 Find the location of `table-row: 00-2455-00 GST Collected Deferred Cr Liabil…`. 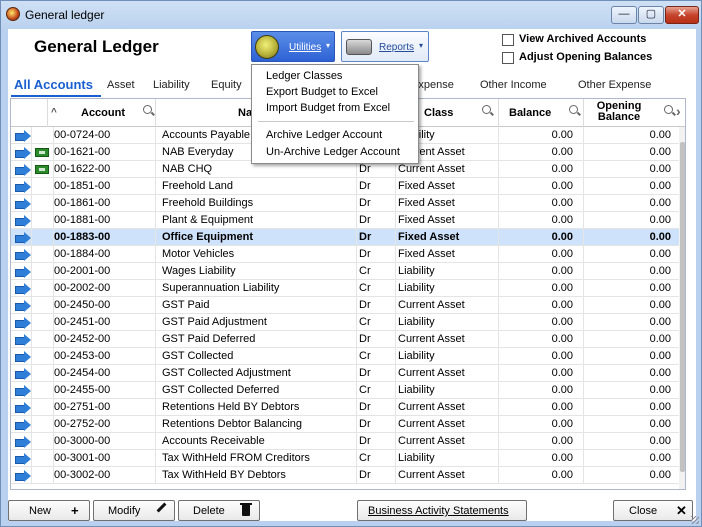

table-row: 00-2455-00 GST Collected Deferred Cr Liabil… is located at coordinates (345, 390).